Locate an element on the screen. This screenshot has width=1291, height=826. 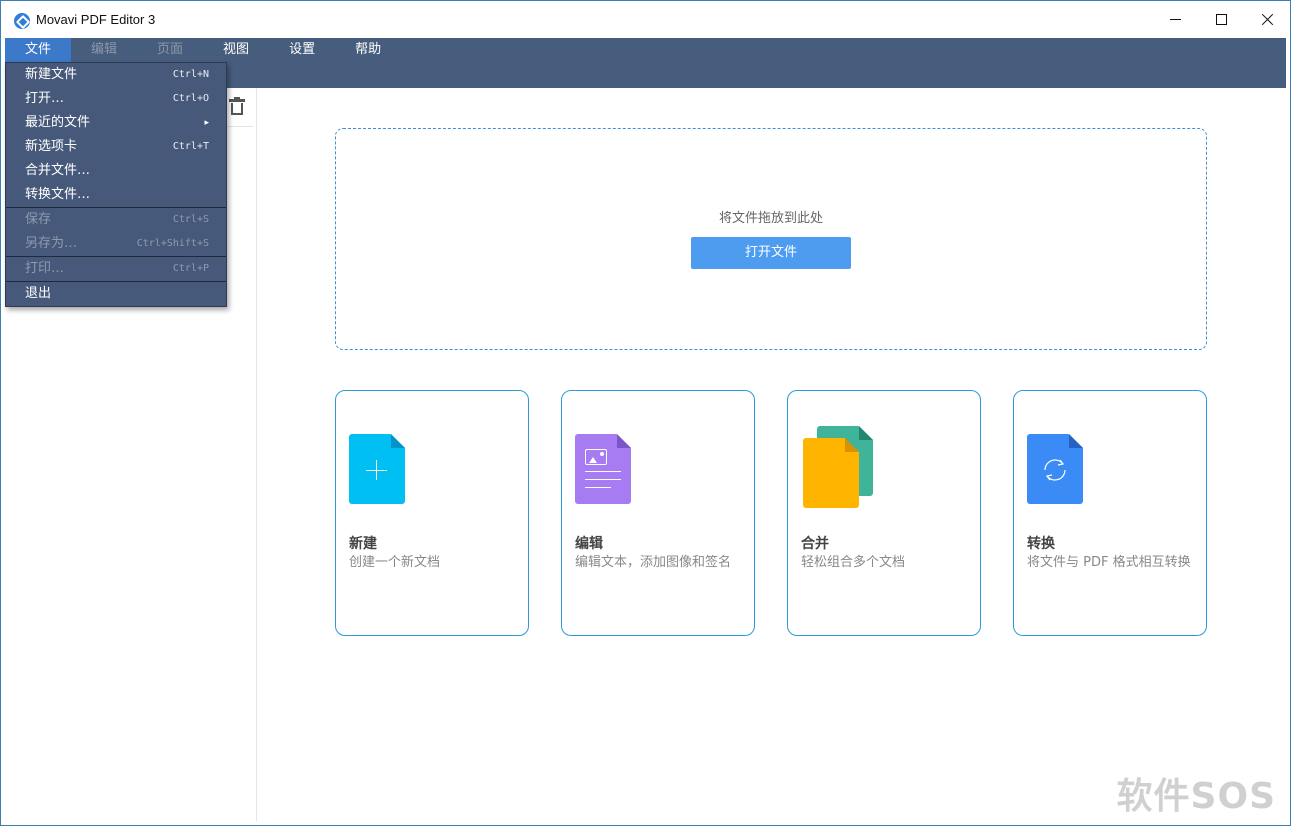
card-title: 合并 is located at coordinates (815, 544).